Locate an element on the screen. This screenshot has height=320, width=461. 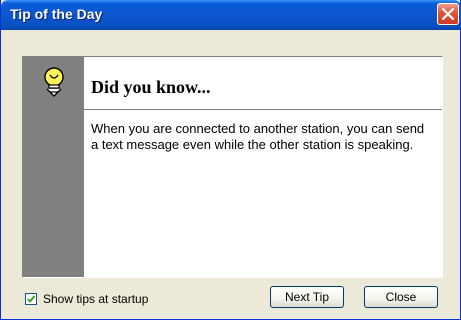
close-button: Close is located at coordinates (401, 297).